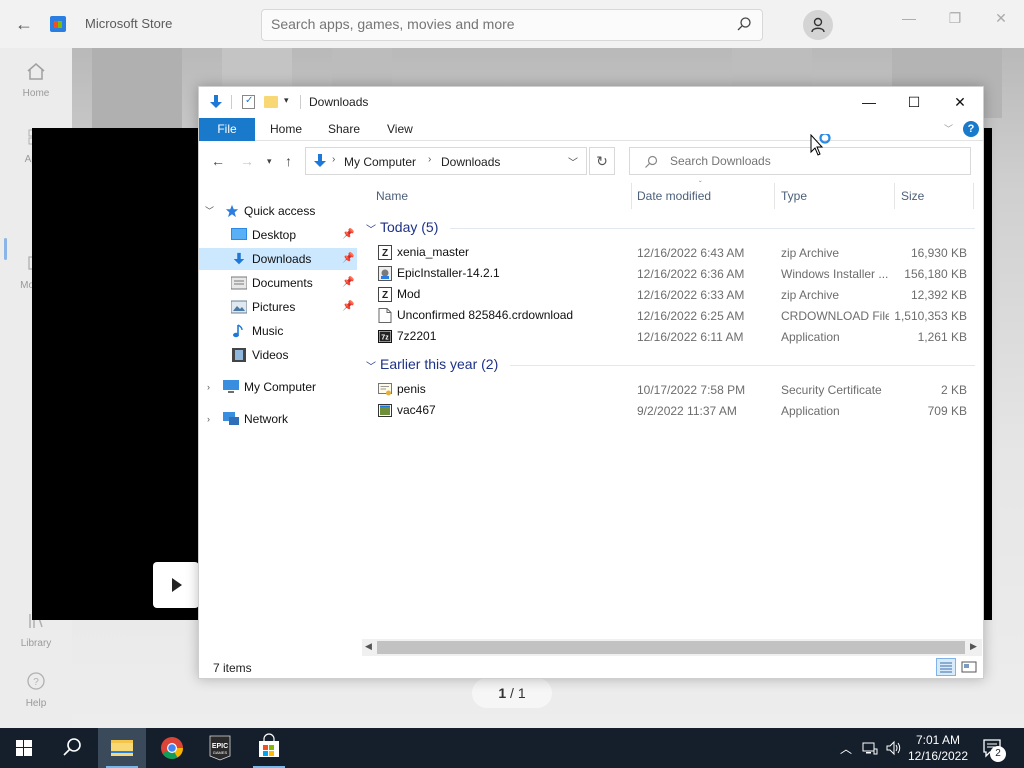 The image size is (1024, 768). Describe the element at coordinates (278, 283) in the screenshot. I see `tree-item-documents: Documents 📌` at that location.